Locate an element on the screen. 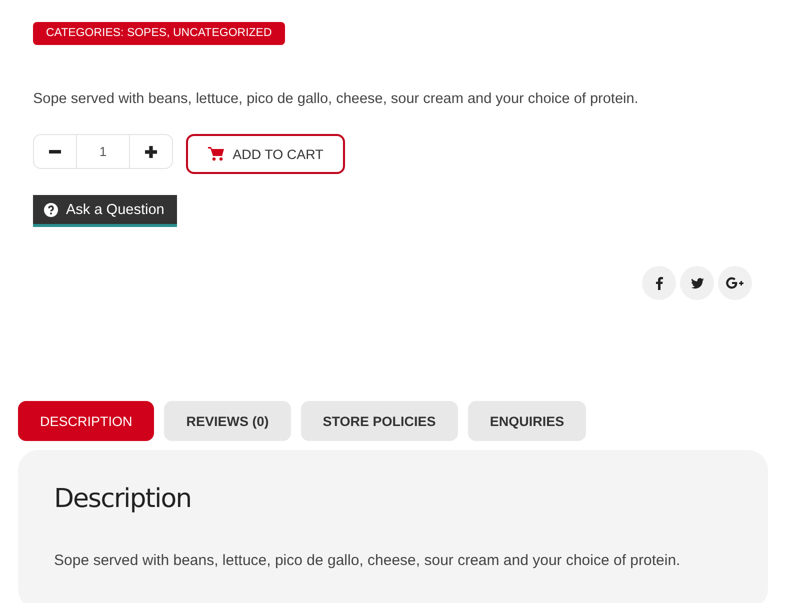  add-to-cart-button: ADD TO CART is located at coordinates (265, 154).